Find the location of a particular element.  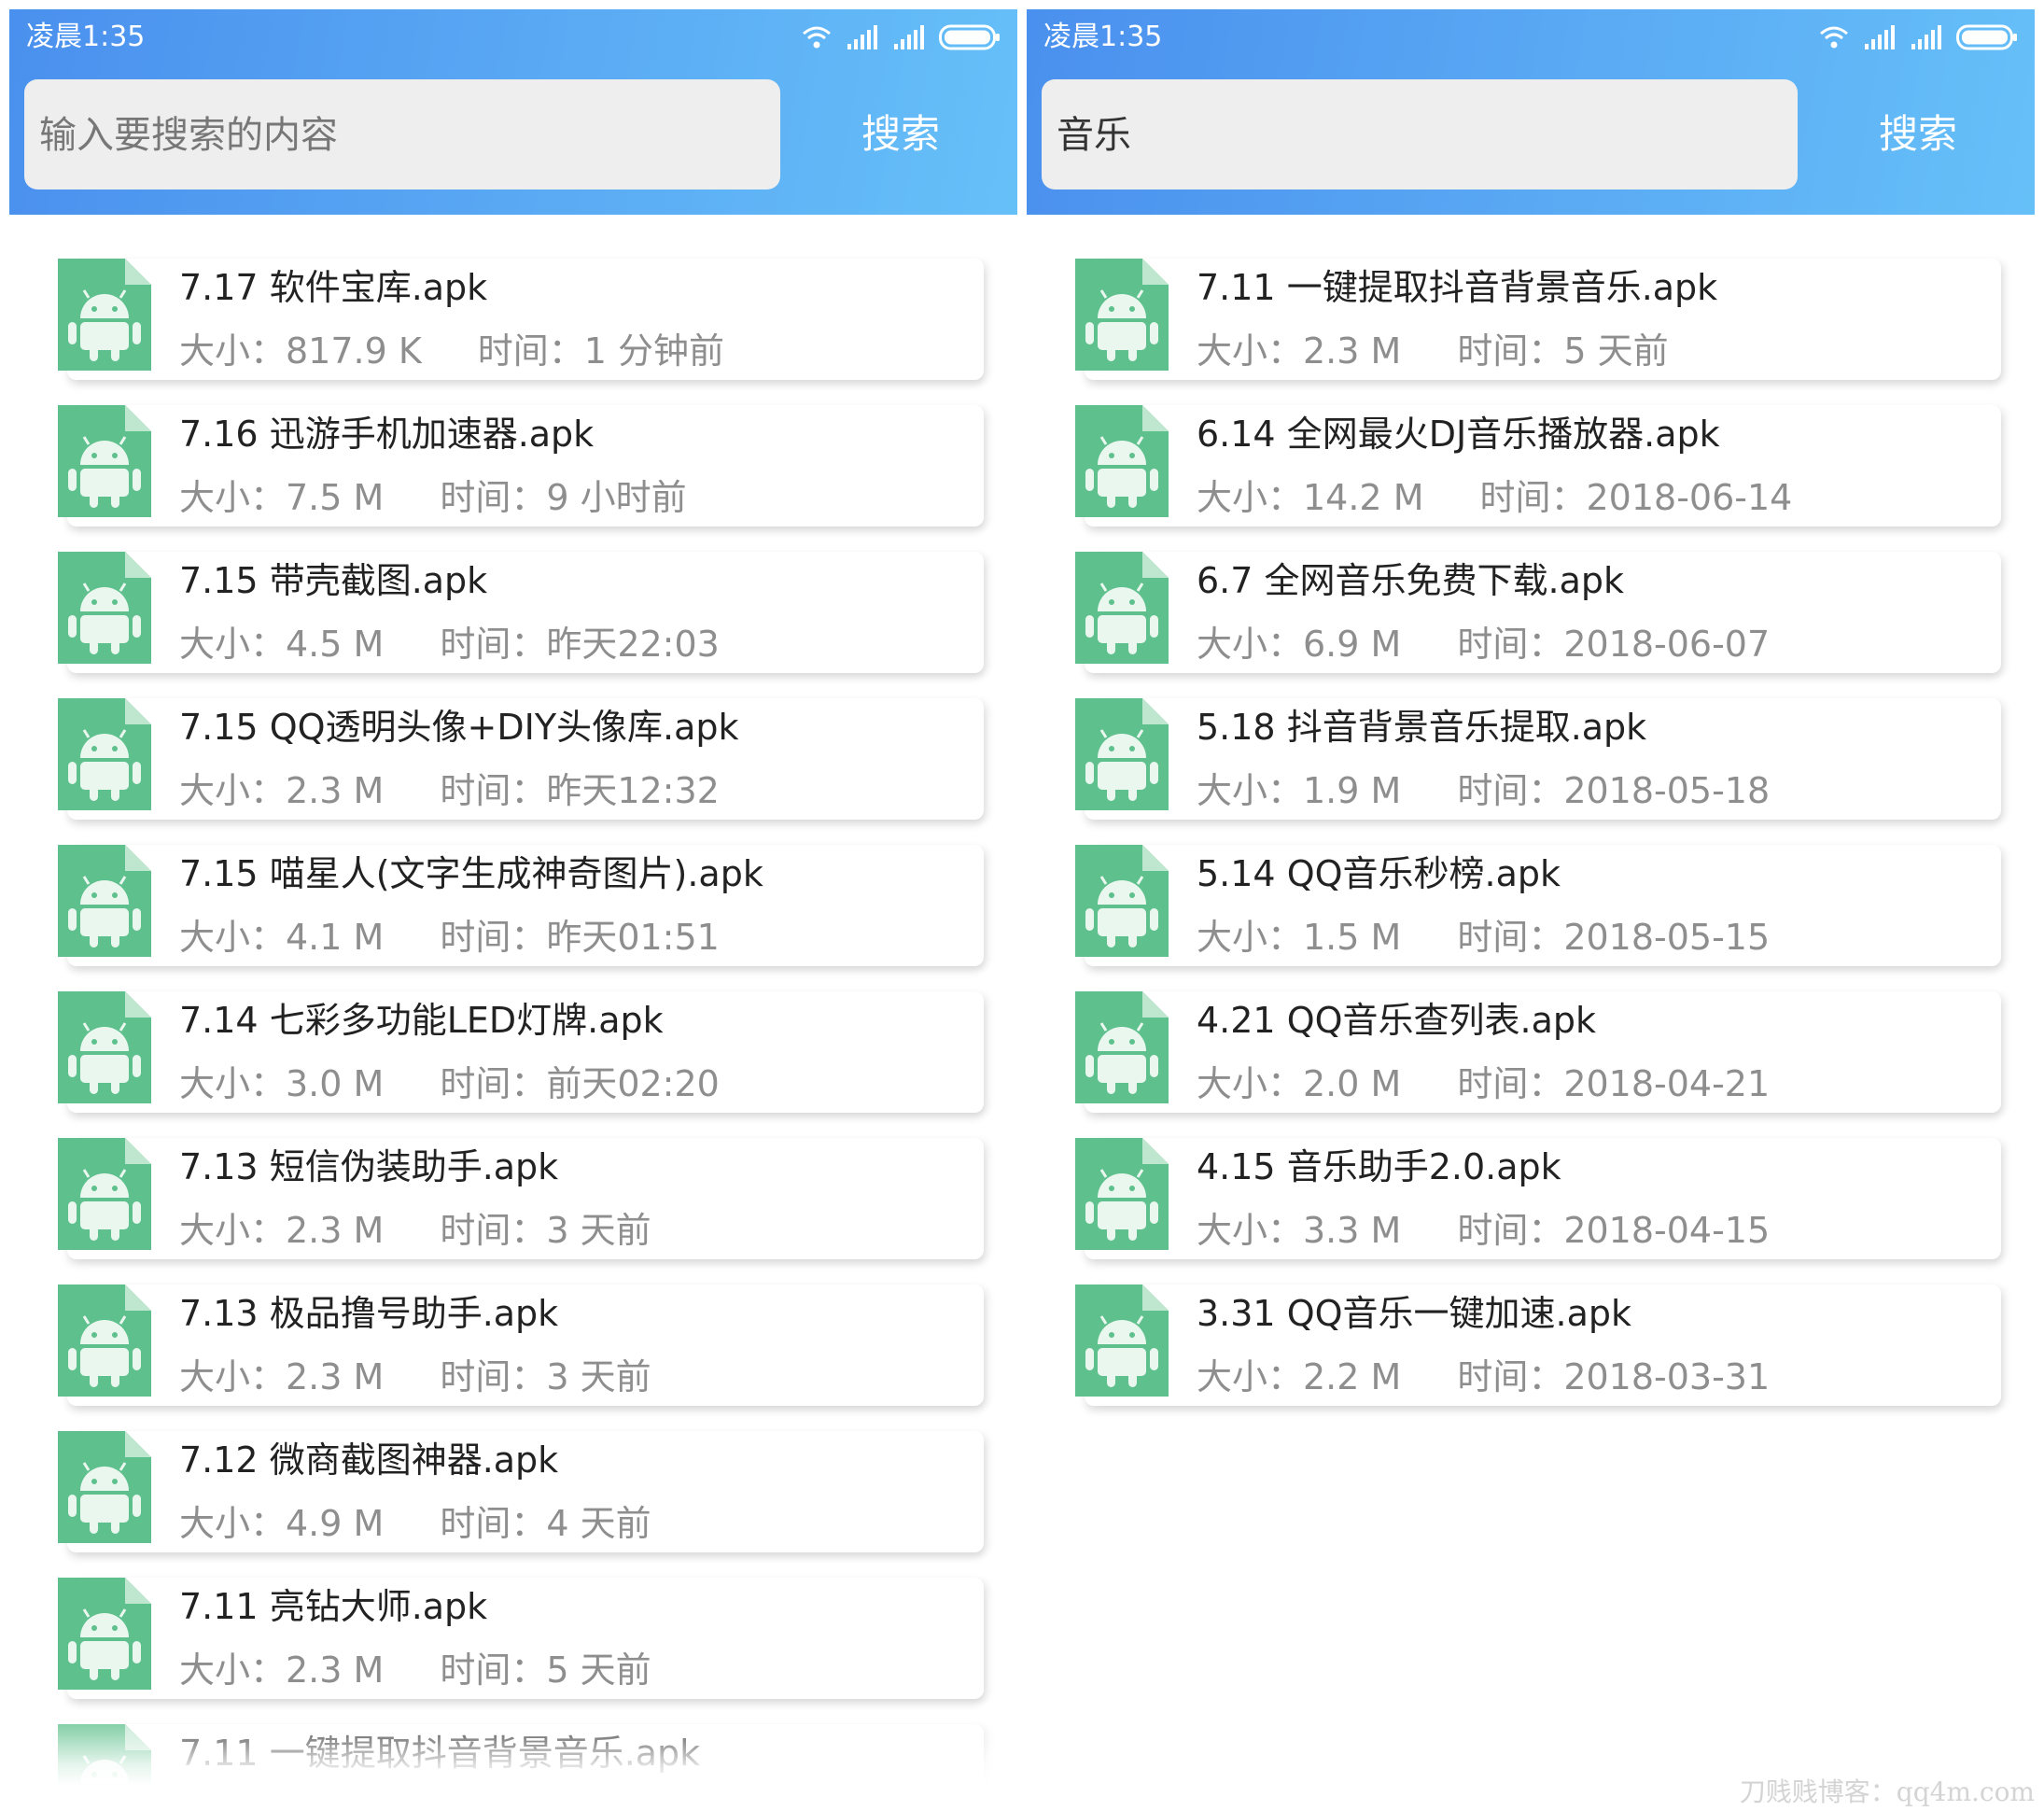

file-size: 大小：1.5 M is located at coordinates (1299, 937).